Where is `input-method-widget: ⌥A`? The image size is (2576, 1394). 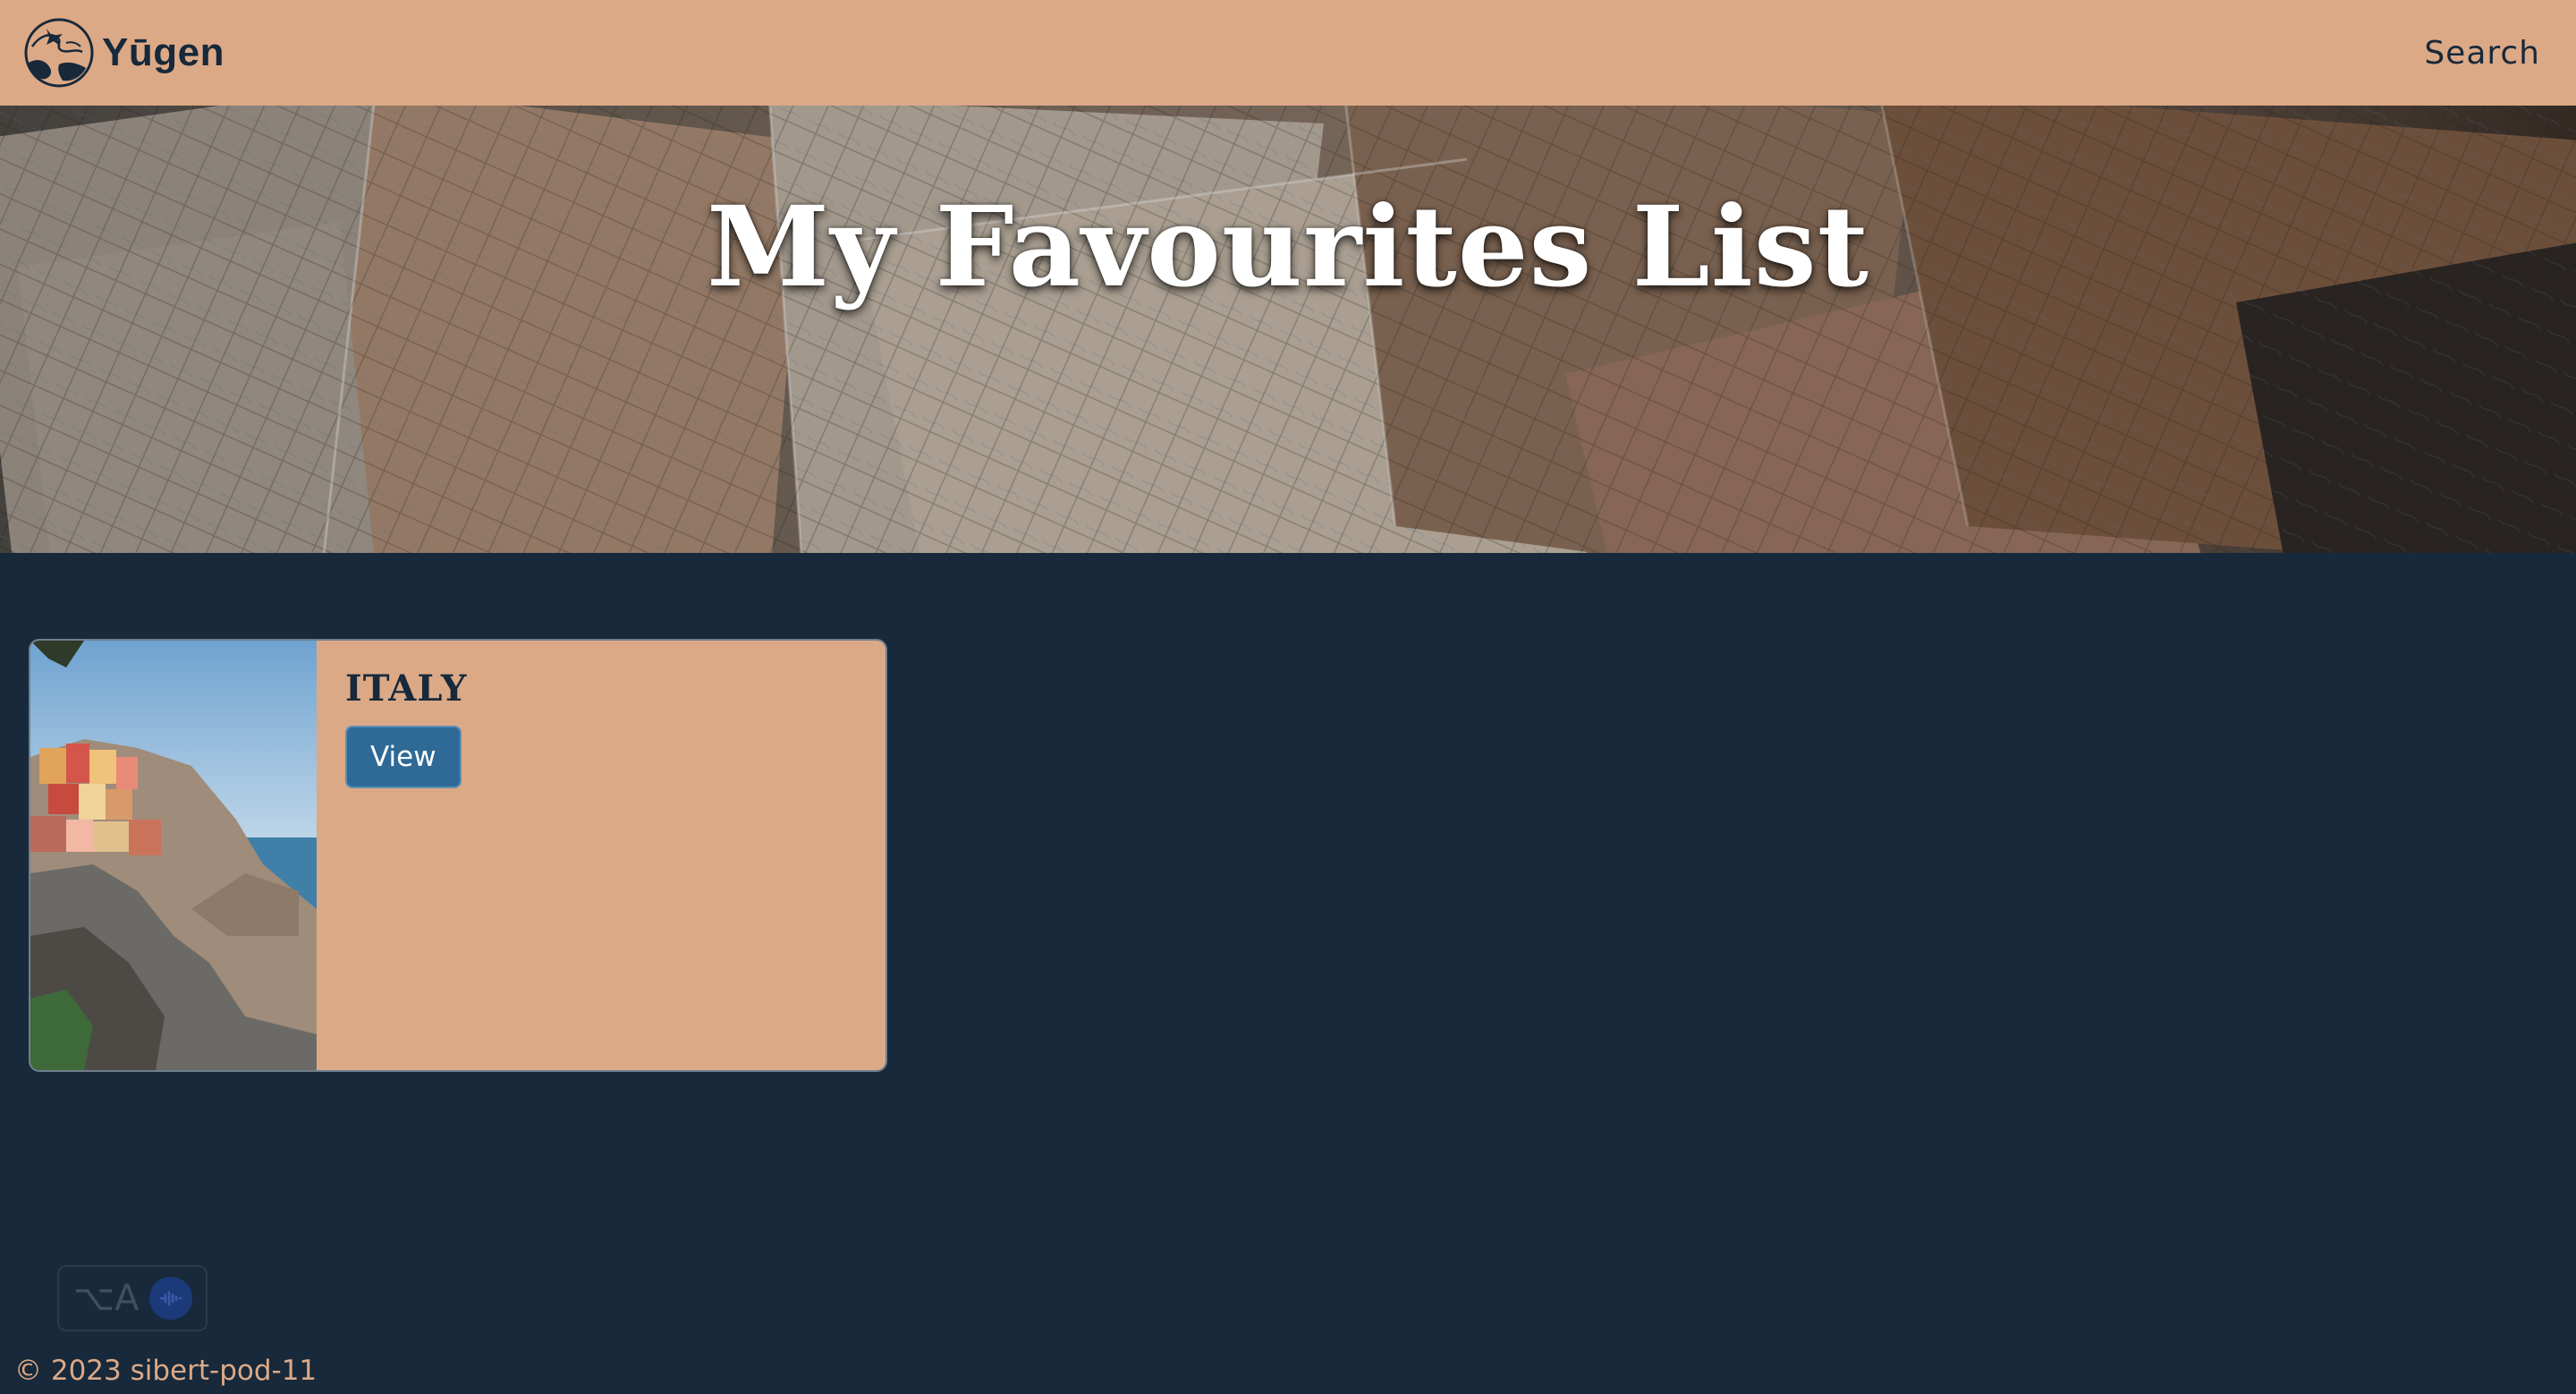
input-method-widget: ⌥A is located at coordinates (132, 1298).